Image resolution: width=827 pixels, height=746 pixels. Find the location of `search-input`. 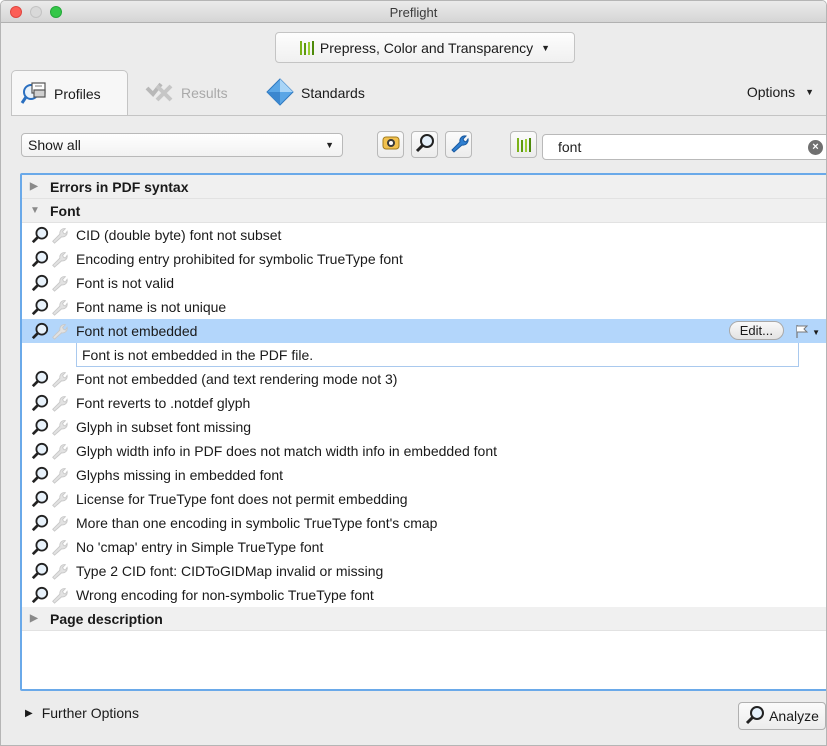

search-input is located at coordinates (668, 147).